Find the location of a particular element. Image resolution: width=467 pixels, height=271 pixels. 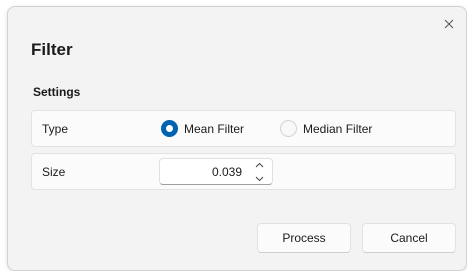

type-row: Type Mean Filter Median Filter is located at coordinates (243, 128).